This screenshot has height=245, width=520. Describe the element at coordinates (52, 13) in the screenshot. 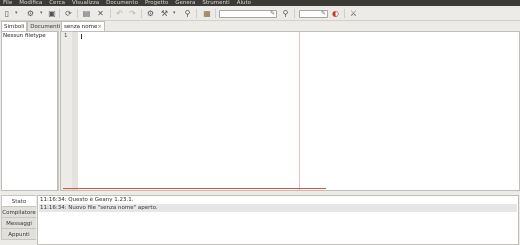

I see `save-icon: ▣` at that location.